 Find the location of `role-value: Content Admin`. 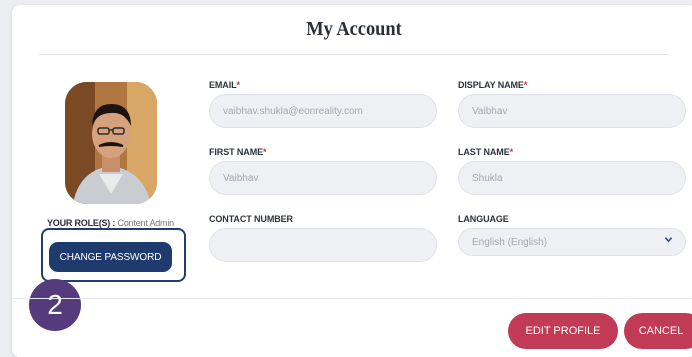

role-value: Content Admin is located at coordinates (146, 223).